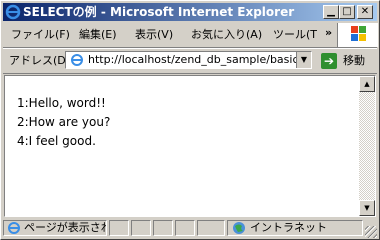 This screenshot has height=240, width=380. I want to click on menu-bar: ファイル(F) 編集(E) 表示(V) お気に入り(A) ツール(T », so click(190, 35).